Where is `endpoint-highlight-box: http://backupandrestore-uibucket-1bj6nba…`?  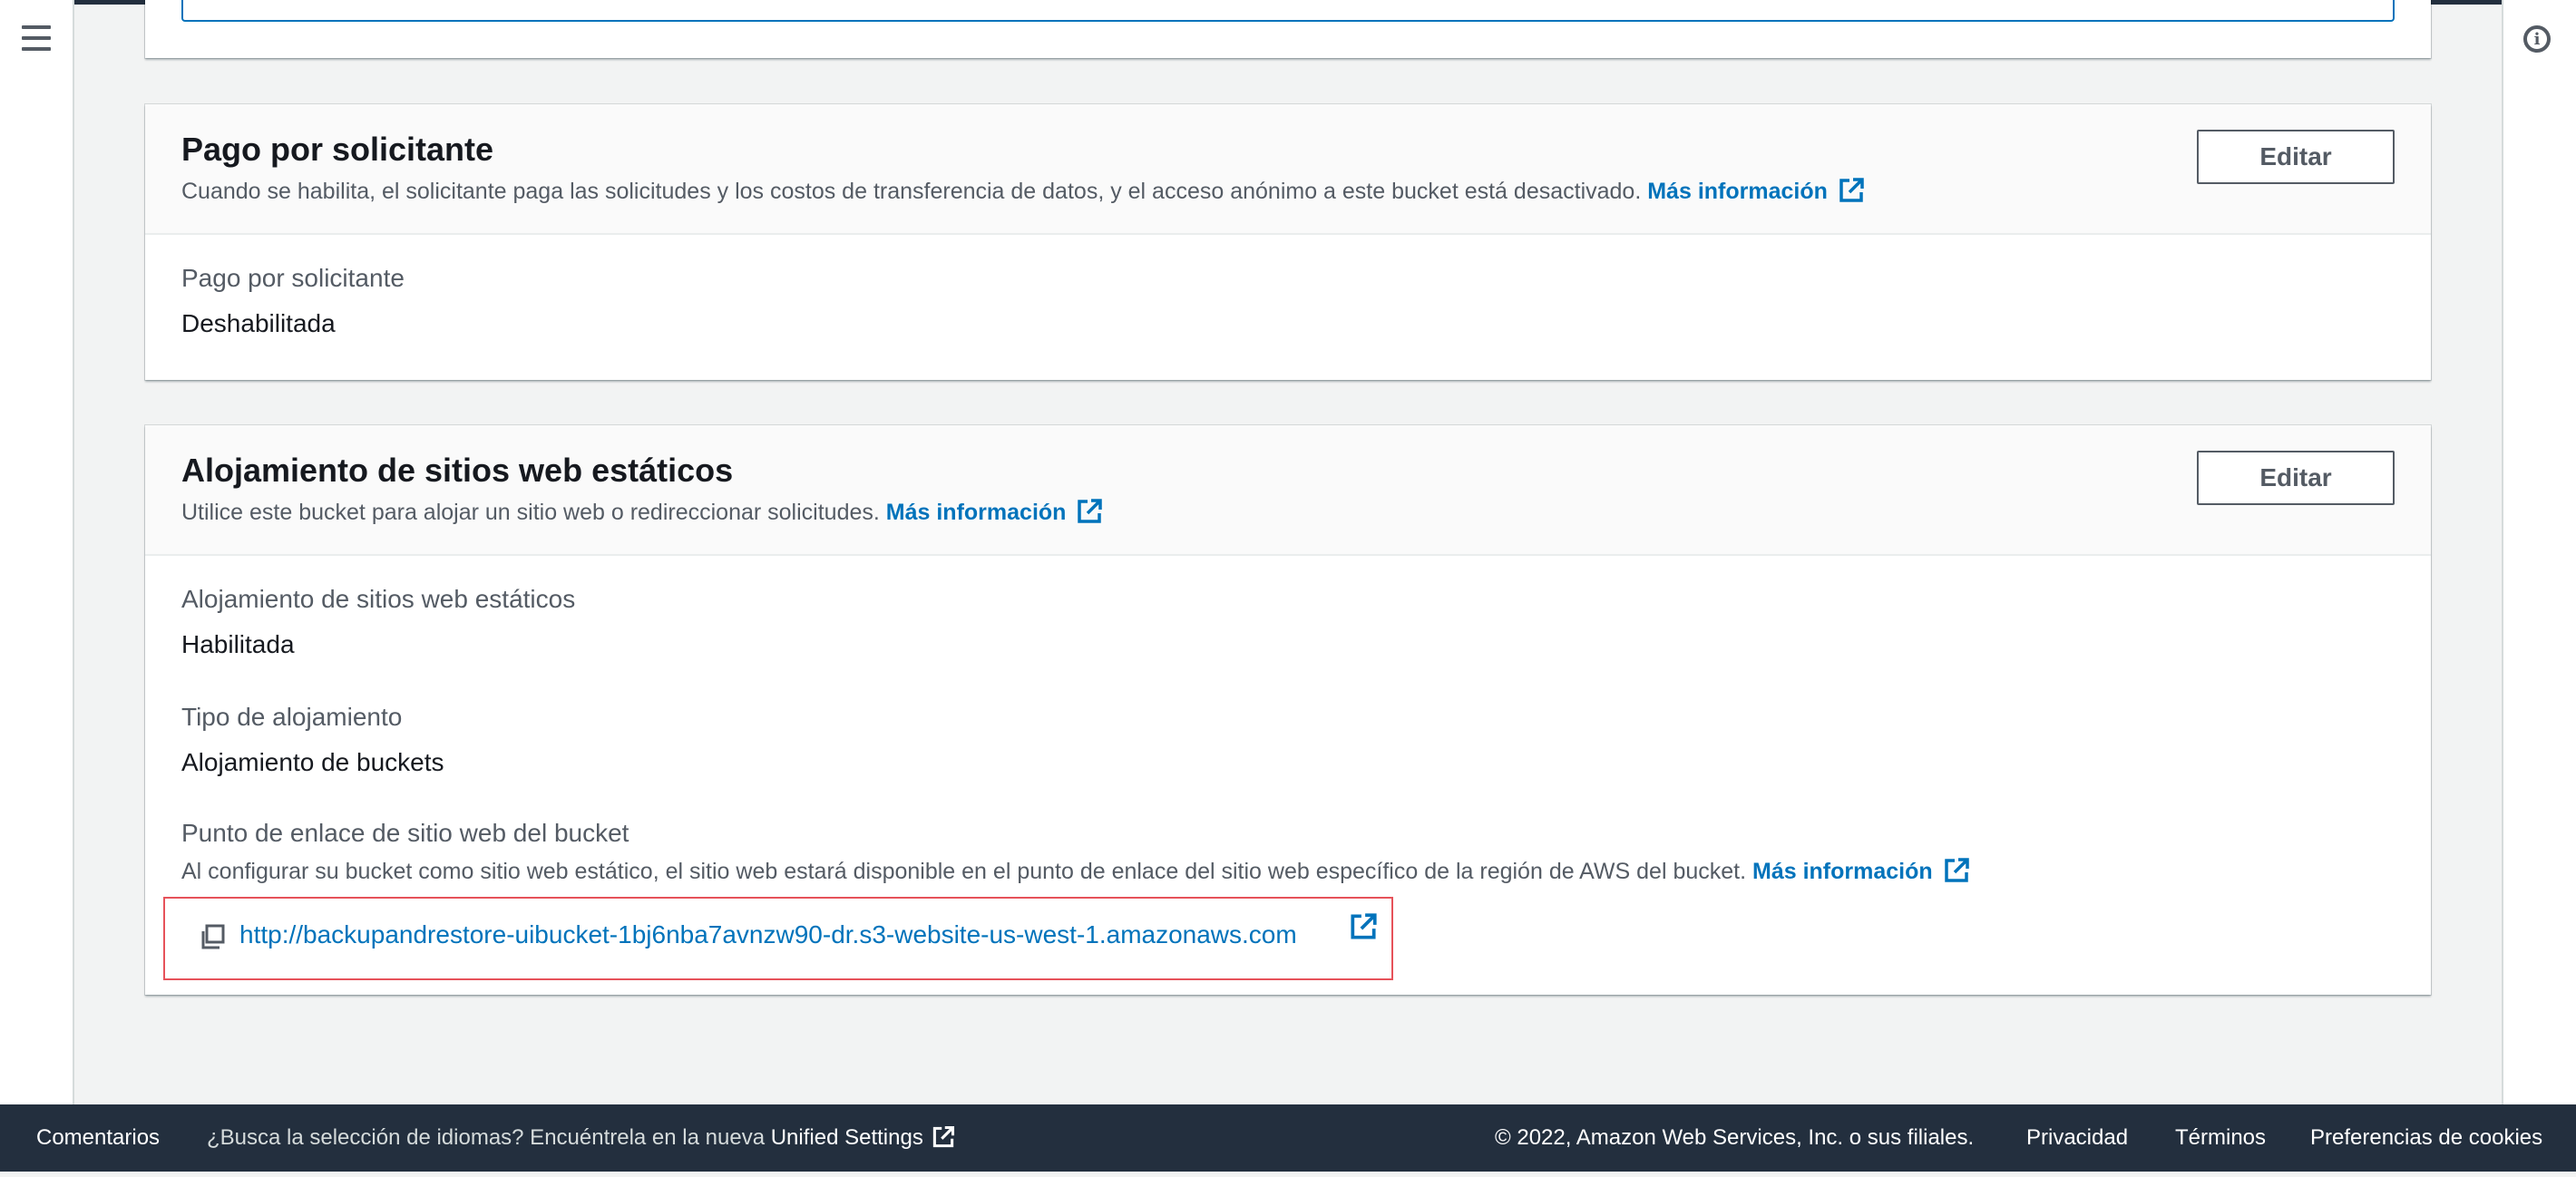
endpoint-highlight-box: http://backupandrestore-uibucket-1bj6nba… is located at coordinates (778, 938).